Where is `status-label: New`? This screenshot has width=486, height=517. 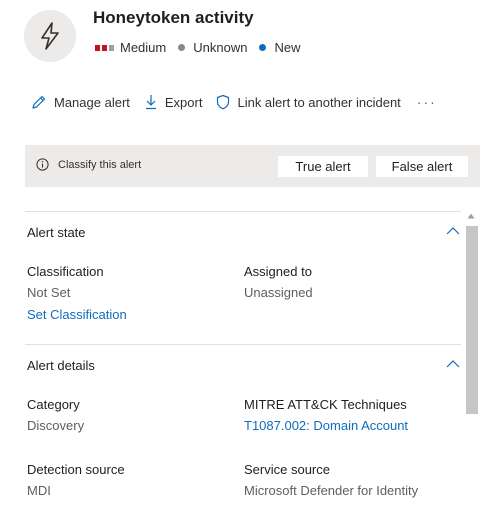
status-label: New is located at coordinates (287, 47).